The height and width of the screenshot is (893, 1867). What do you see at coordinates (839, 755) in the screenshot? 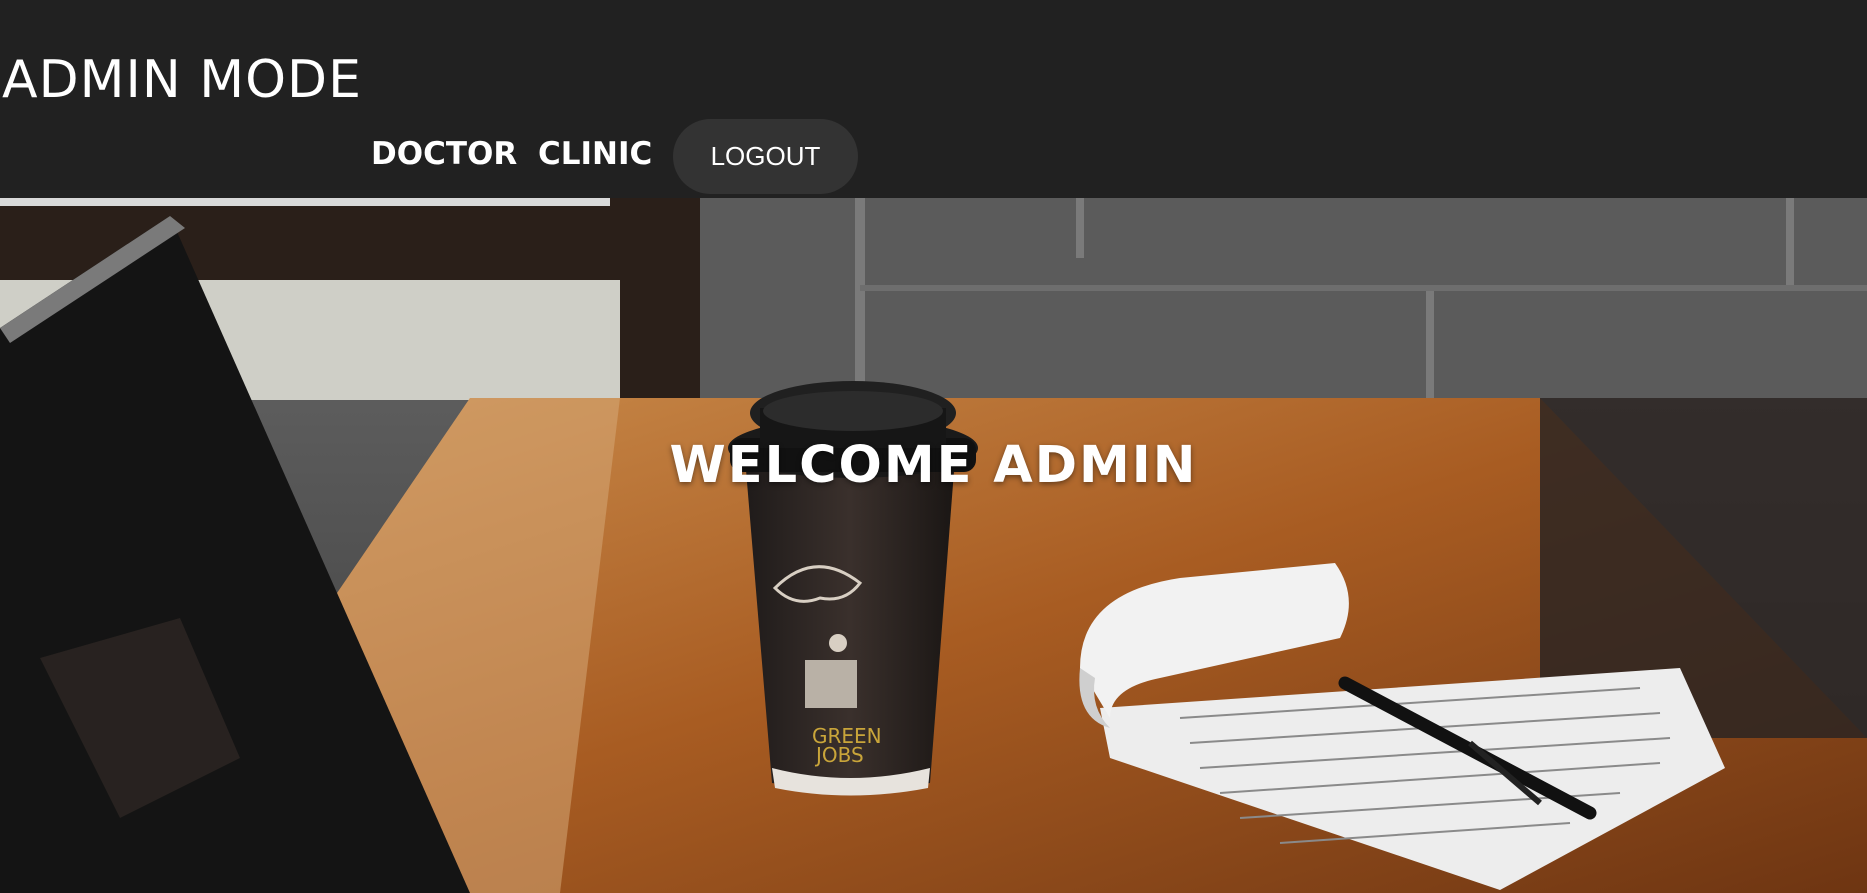
I see `svg-text: JOBS` at bounding box center [839, 755].